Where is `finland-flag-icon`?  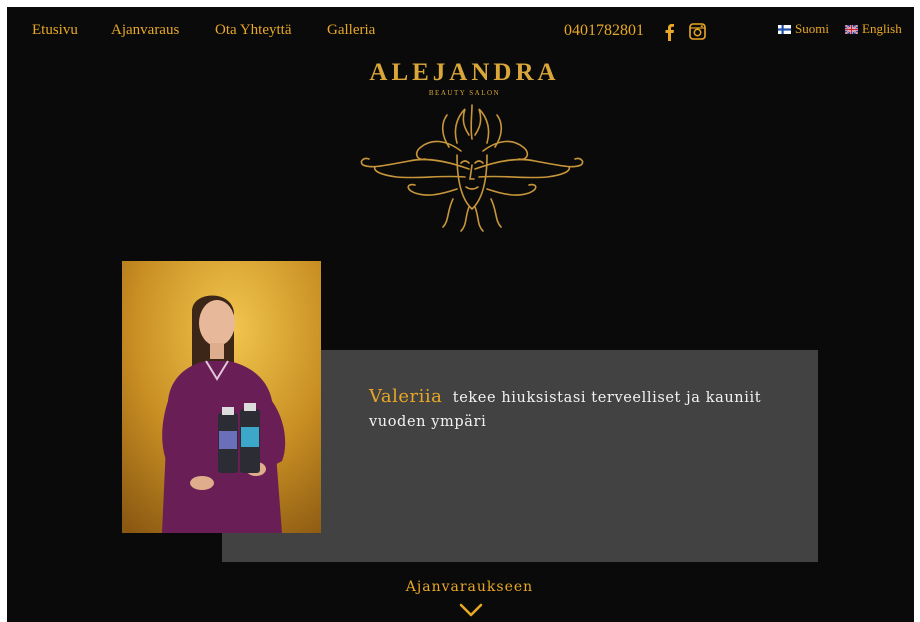
finland-flag-icon is located at coordinates (784, 29).